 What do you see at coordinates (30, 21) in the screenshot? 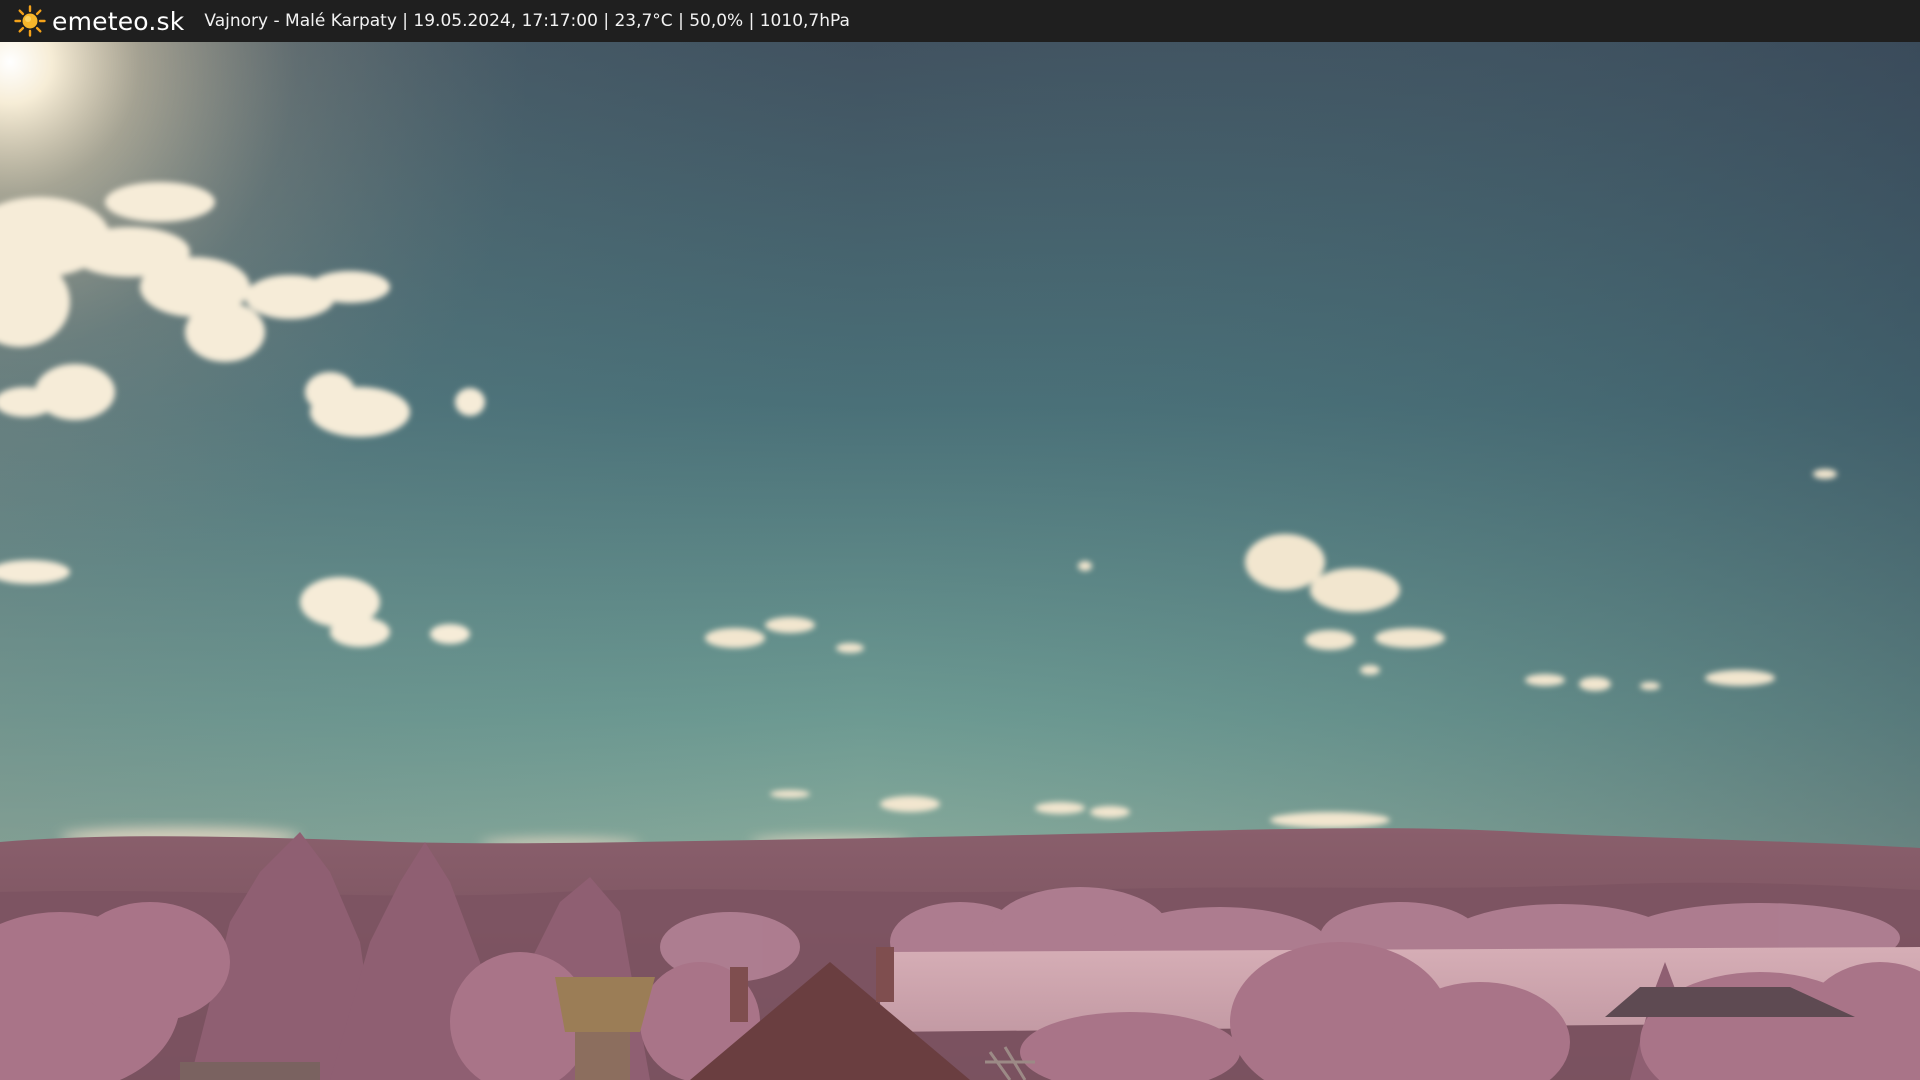
I see `sun-icon` at bounding box center [30, 21].